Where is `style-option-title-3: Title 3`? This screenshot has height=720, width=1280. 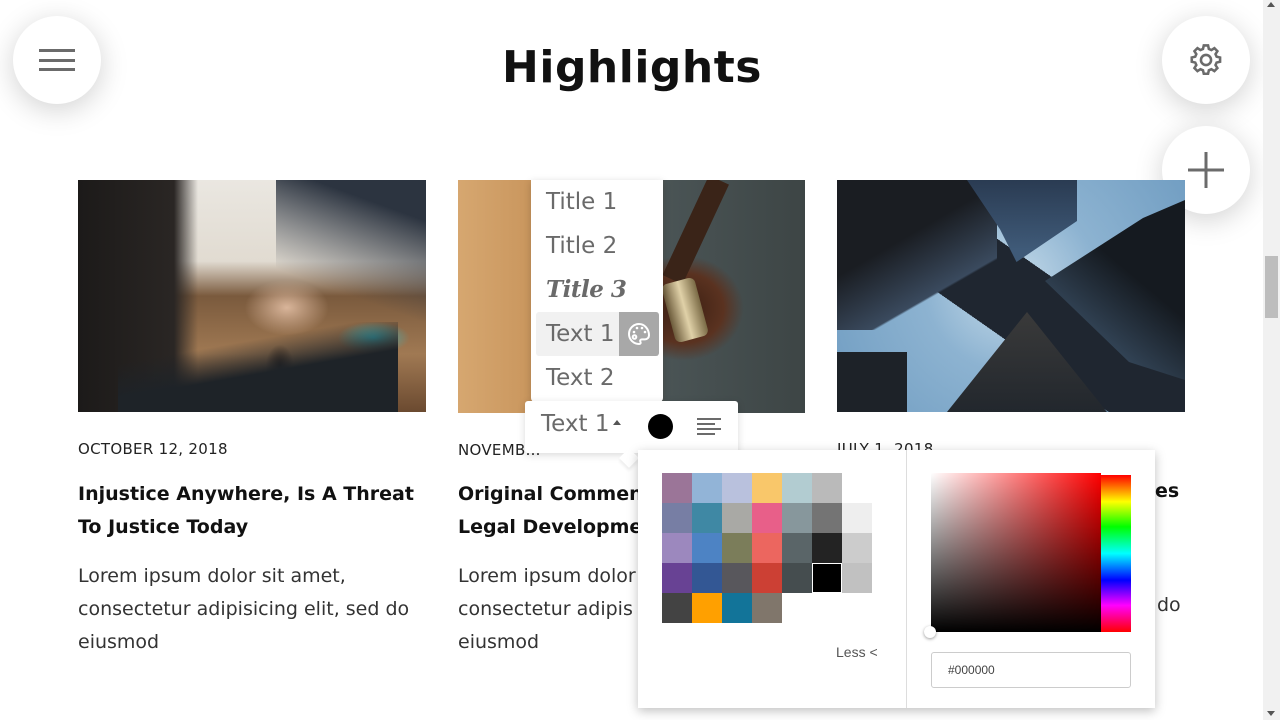 style-option-title-3: Title 3 is located at coordinates (597, 290).